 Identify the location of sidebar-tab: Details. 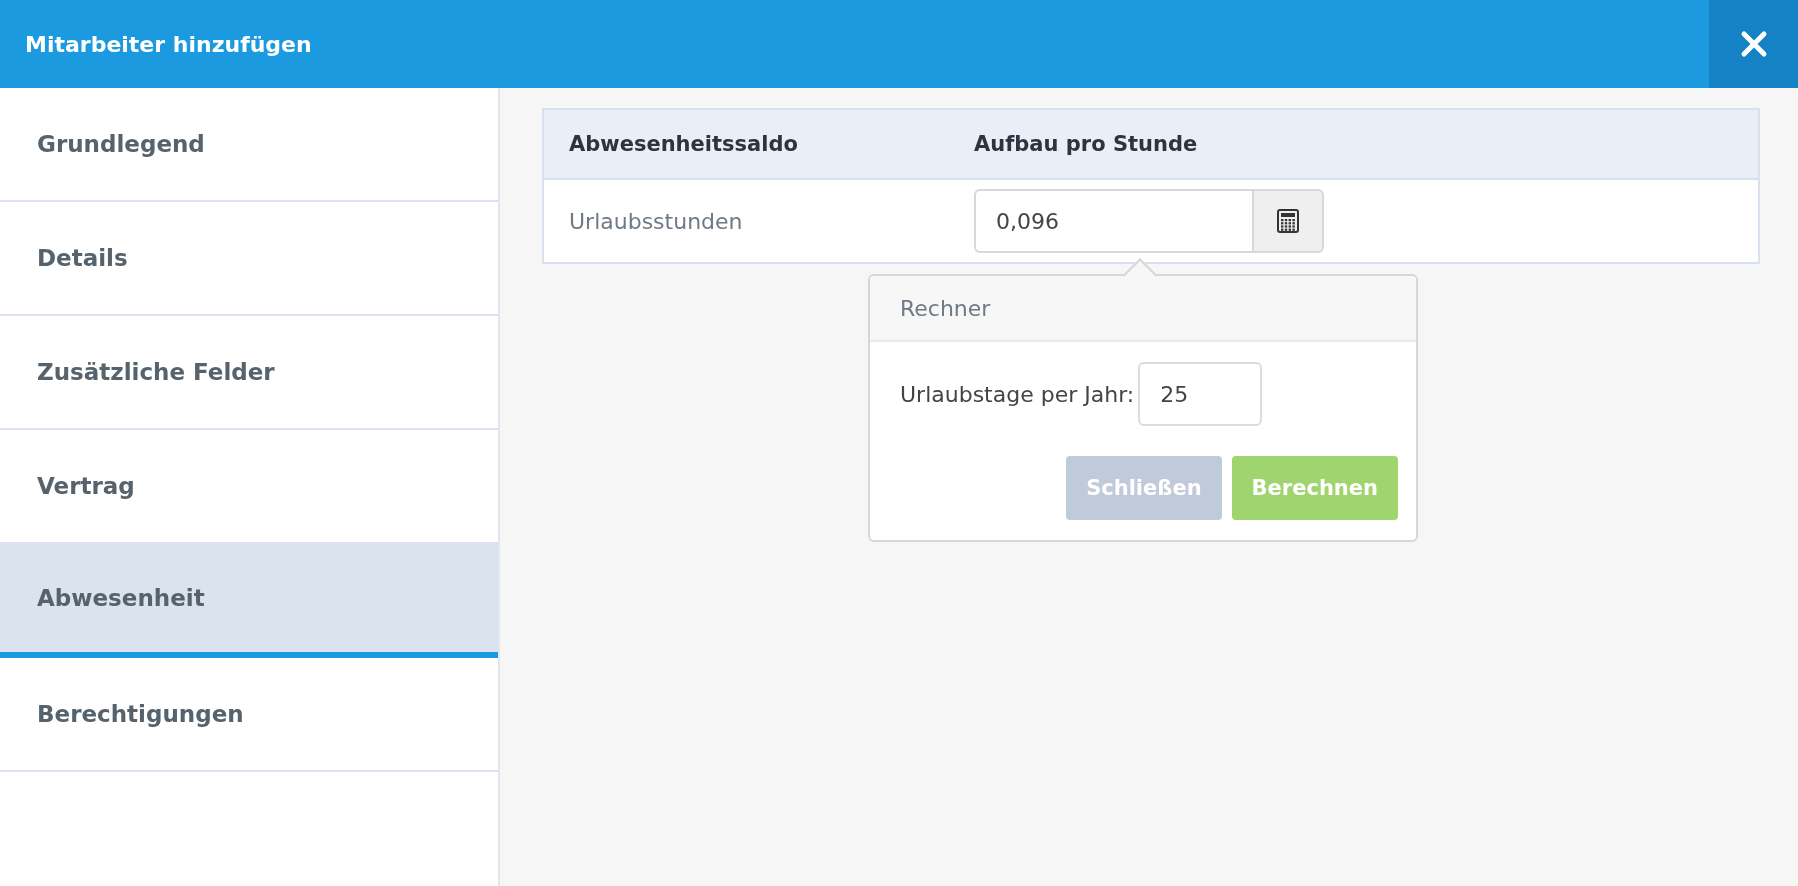
(249, 259).